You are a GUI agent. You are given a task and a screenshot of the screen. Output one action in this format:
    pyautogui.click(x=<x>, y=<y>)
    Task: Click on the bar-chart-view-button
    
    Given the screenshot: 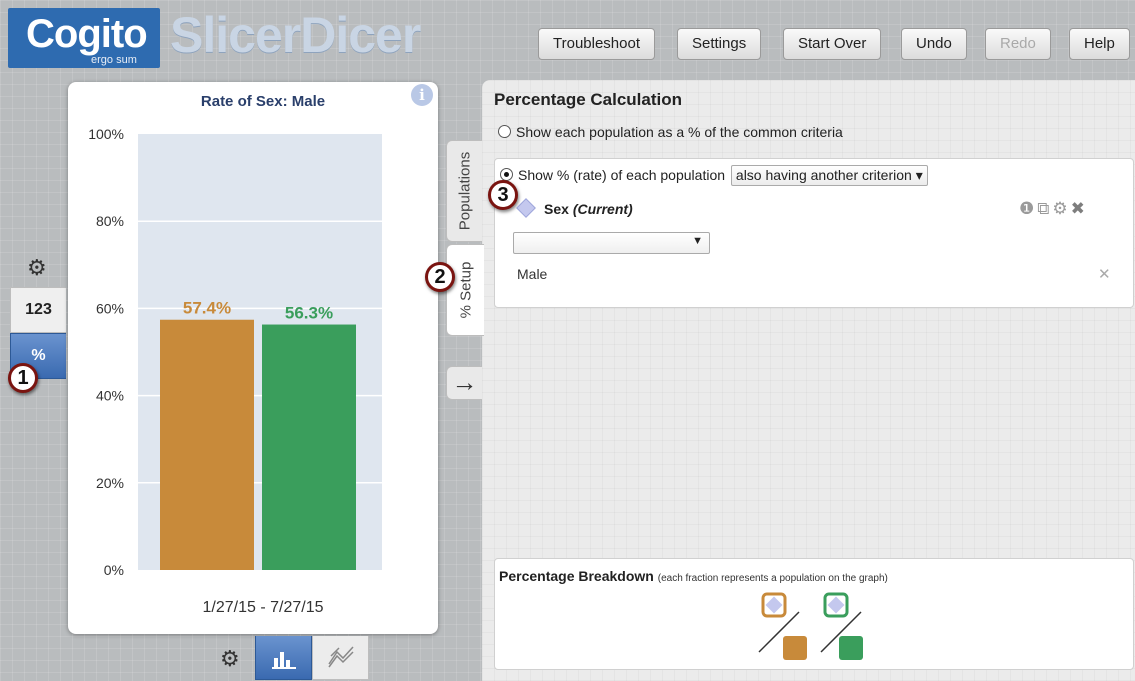 What is the action you would take?
    pyautogui.click(x=283, y=658)
    